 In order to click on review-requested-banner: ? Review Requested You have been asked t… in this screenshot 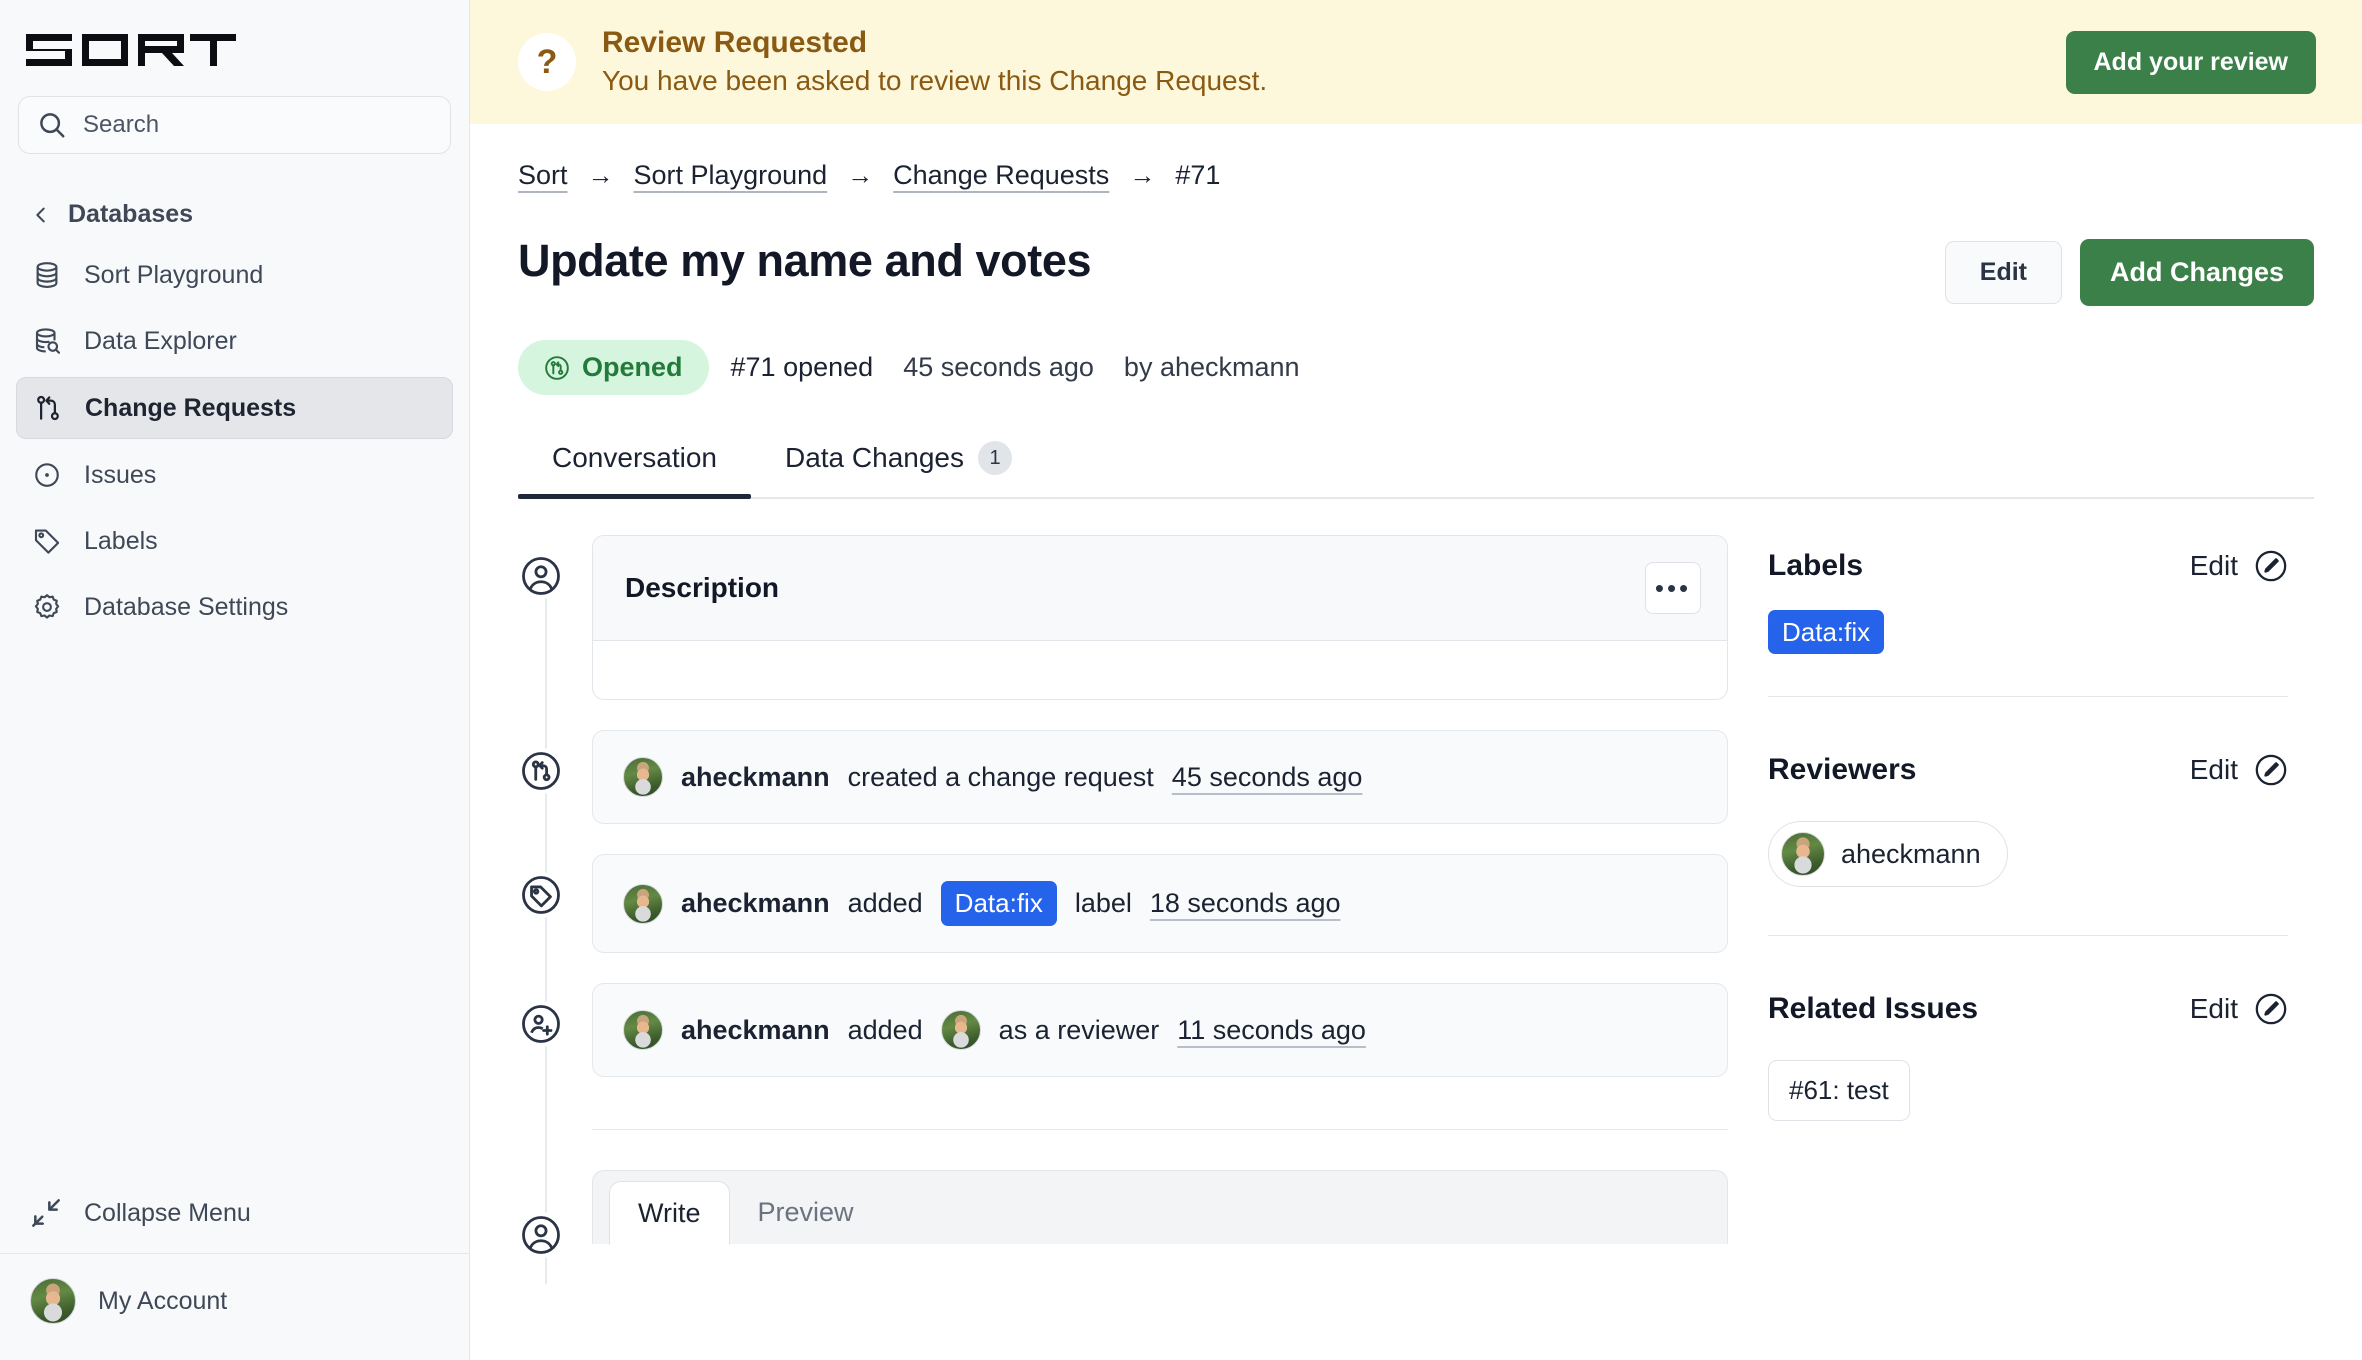, I will do `click(1416, 62)`.